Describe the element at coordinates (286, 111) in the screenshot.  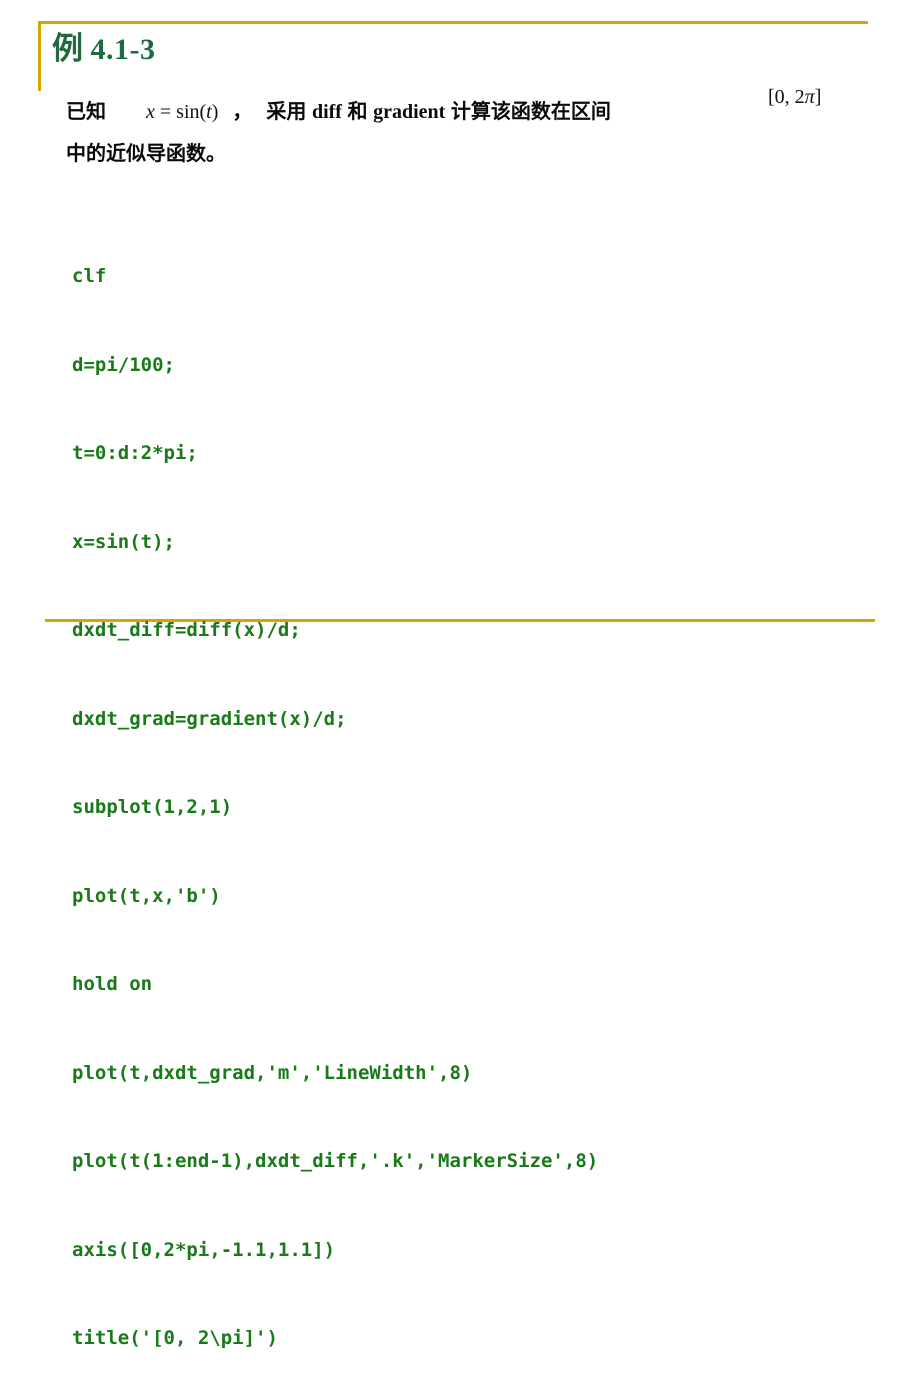
I see `statement-mid-cjk: 采用` at that location.